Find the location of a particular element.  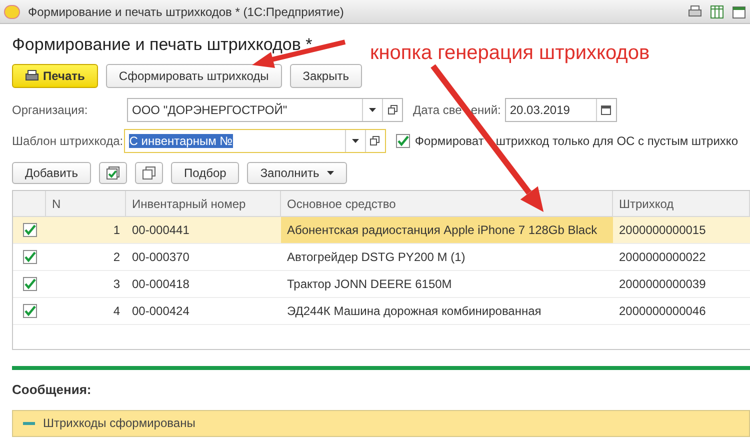

column-header: Штрихкод is located at coordinates (681, 203).